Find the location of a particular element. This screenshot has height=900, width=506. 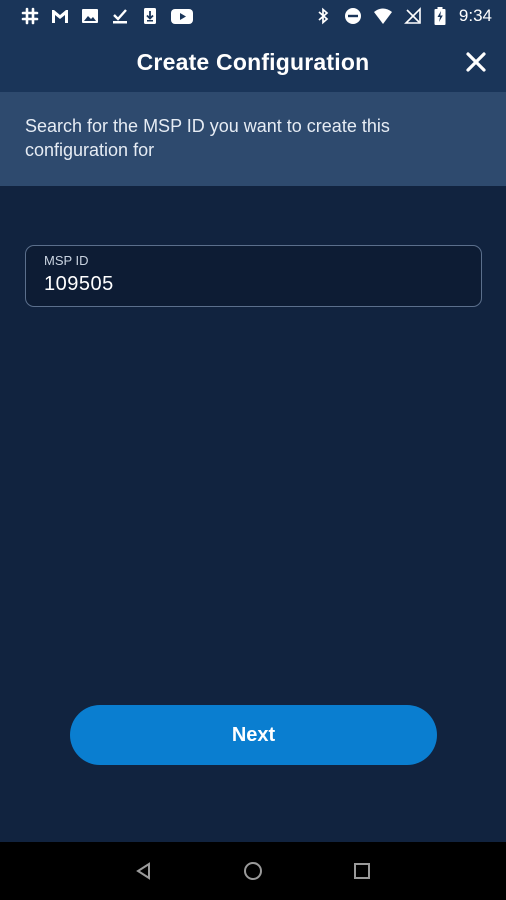

back-button is located at coordinates (144, 871).